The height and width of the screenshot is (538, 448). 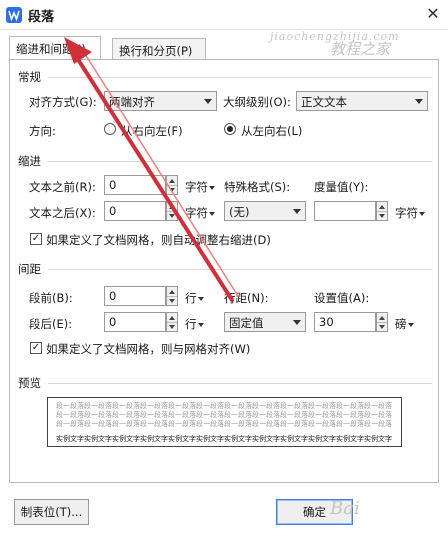 What do you see at coordinates (172, 185) in the screenshot?
I see `indent-before-spinner` at bounding box center [172, 185].